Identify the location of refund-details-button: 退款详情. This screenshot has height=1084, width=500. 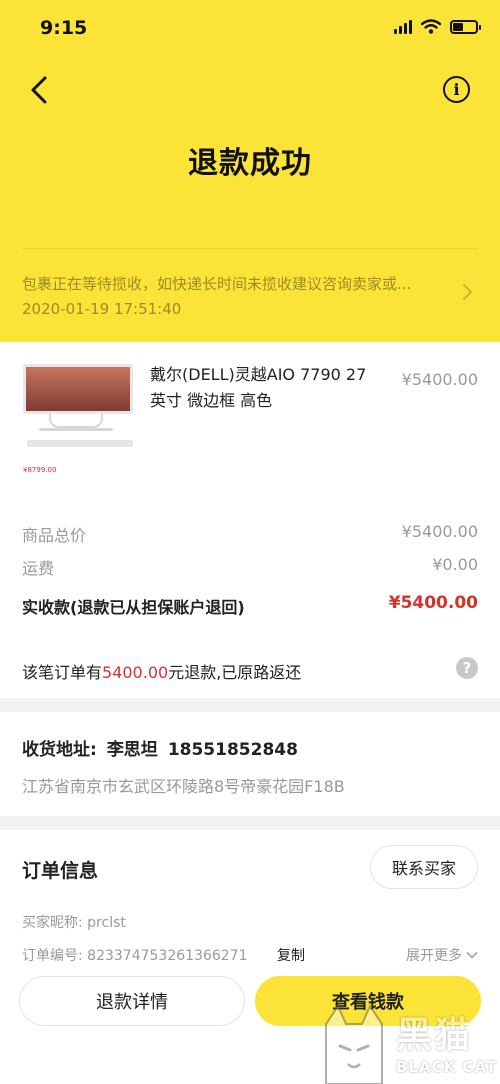
(132, 1001).